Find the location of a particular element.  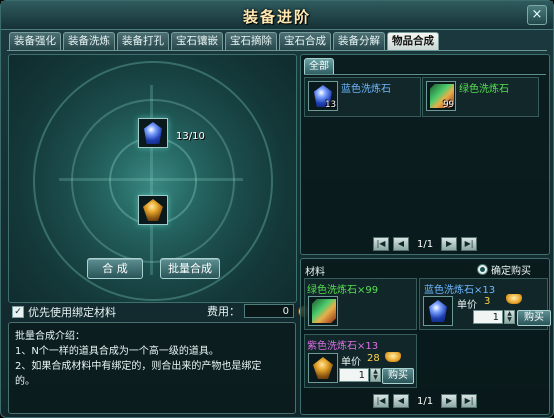

material-blue-stone: 蓝色洗炼石×13 单价 3 1 ▲ ▼ 购买 is located at coordinates (485, 304).